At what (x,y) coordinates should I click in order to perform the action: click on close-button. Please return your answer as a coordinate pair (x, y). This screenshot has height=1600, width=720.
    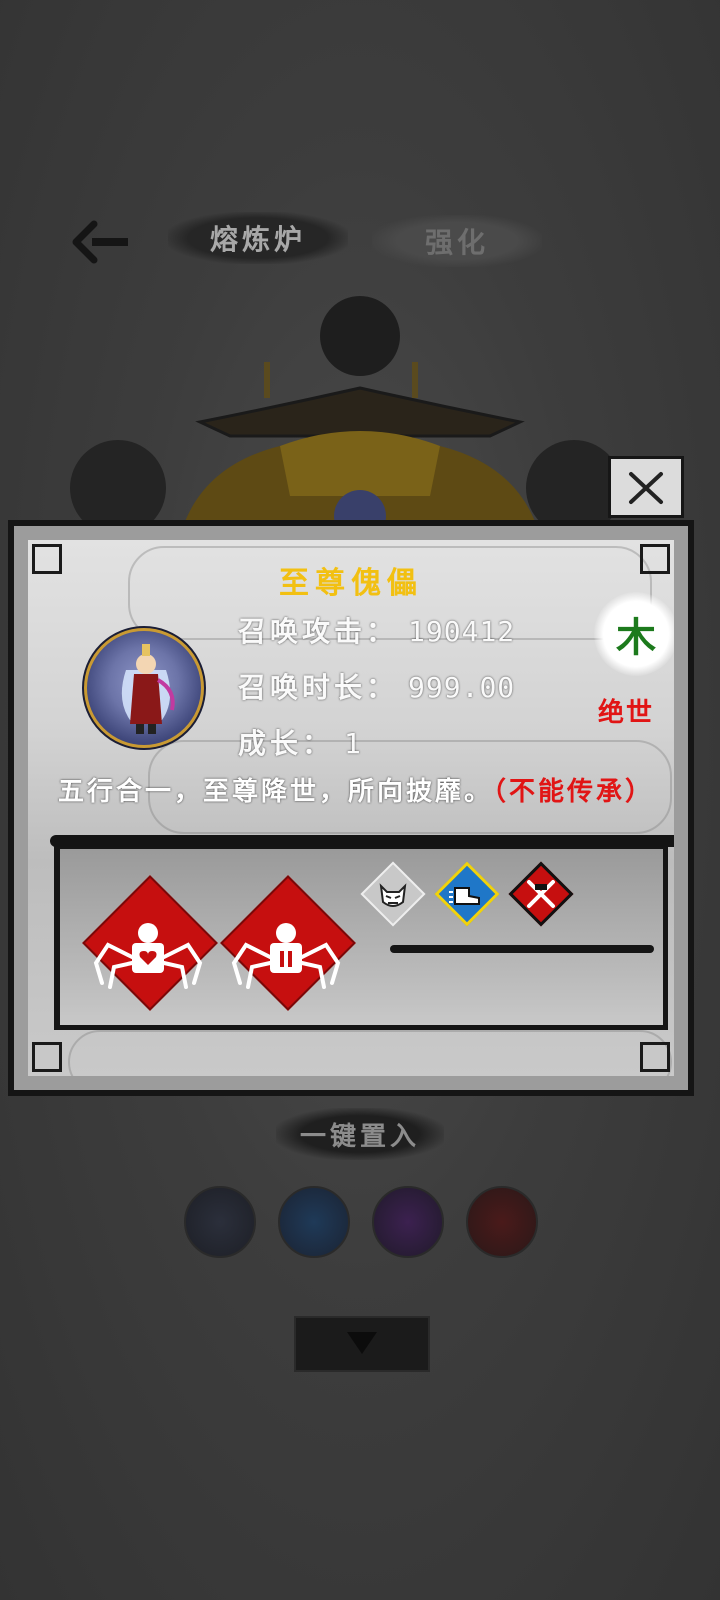
    Looking at the image, I should click on (646, 487).